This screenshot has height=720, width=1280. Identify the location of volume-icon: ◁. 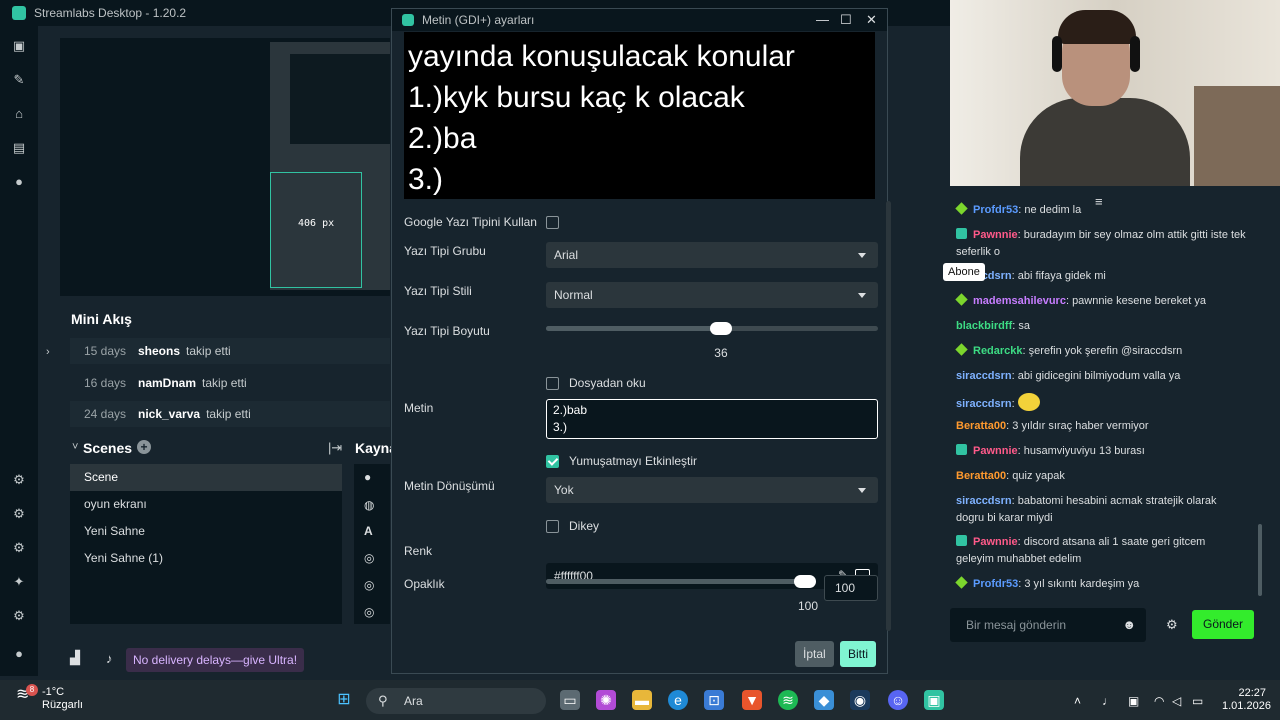
(1176, 701).